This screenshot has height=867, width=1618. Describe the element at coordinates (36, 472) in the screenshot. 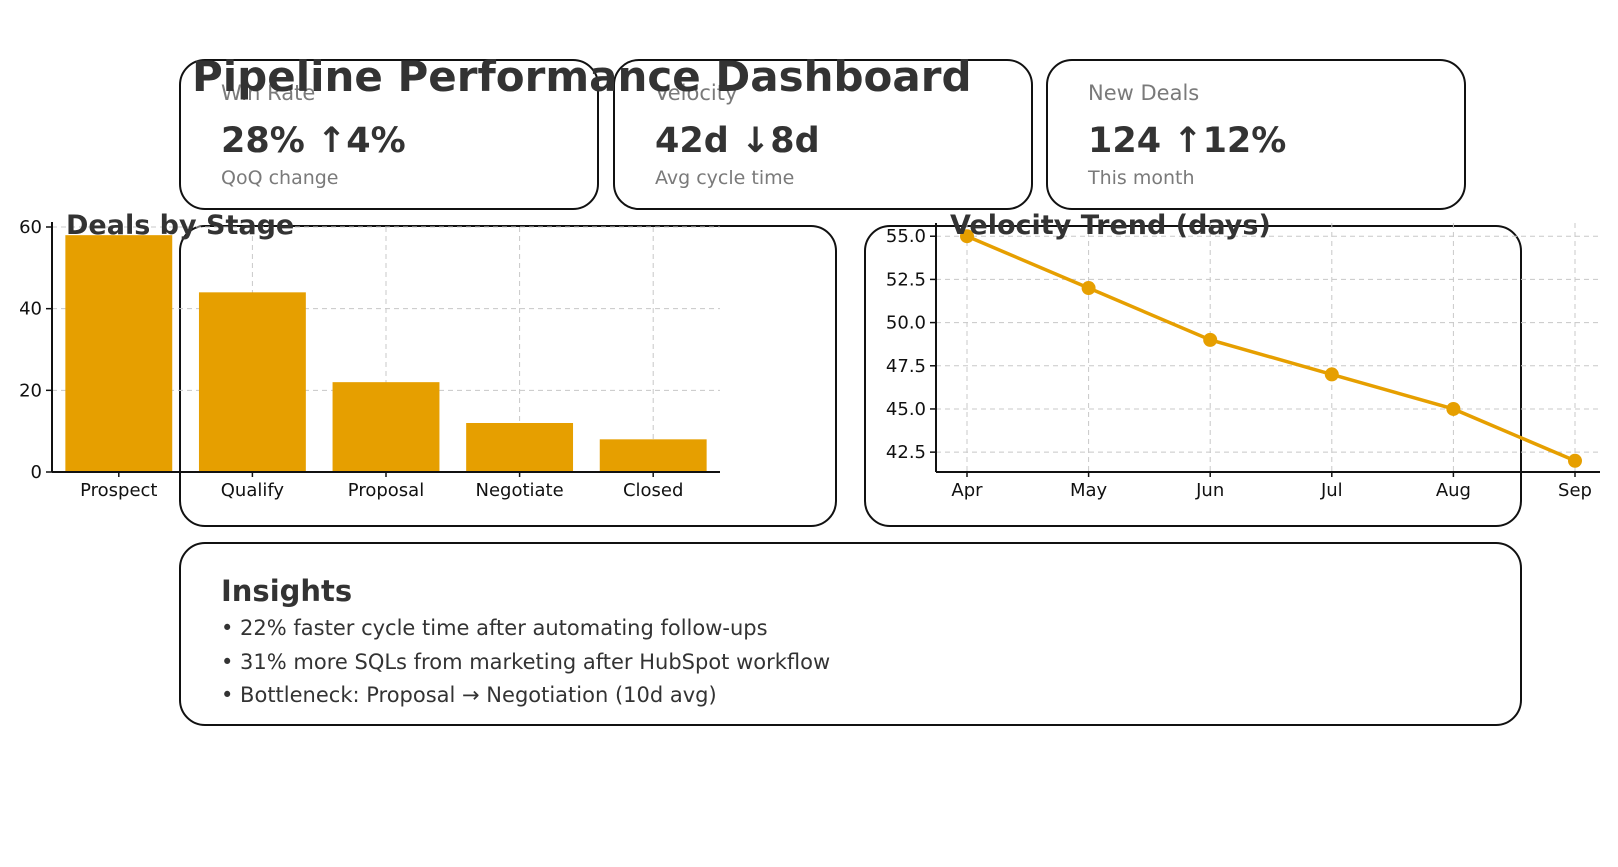

I see `y-tick-label: 0` at that location.